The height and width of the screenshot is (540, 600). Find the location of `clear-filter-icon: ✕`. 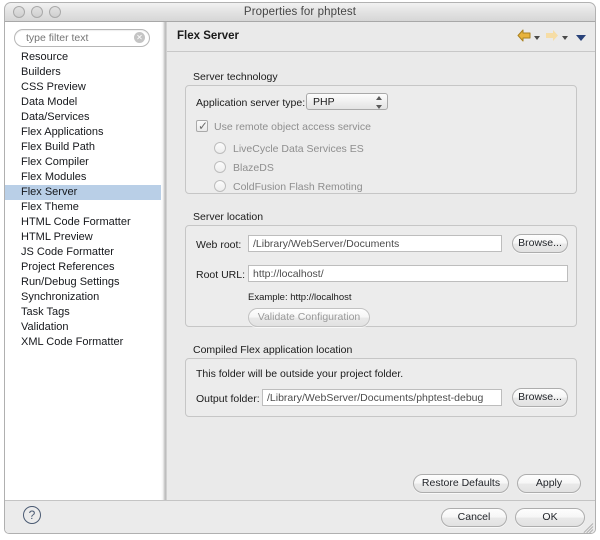

clear-filter-icon: ✕ is located at coordinates (139, 37).